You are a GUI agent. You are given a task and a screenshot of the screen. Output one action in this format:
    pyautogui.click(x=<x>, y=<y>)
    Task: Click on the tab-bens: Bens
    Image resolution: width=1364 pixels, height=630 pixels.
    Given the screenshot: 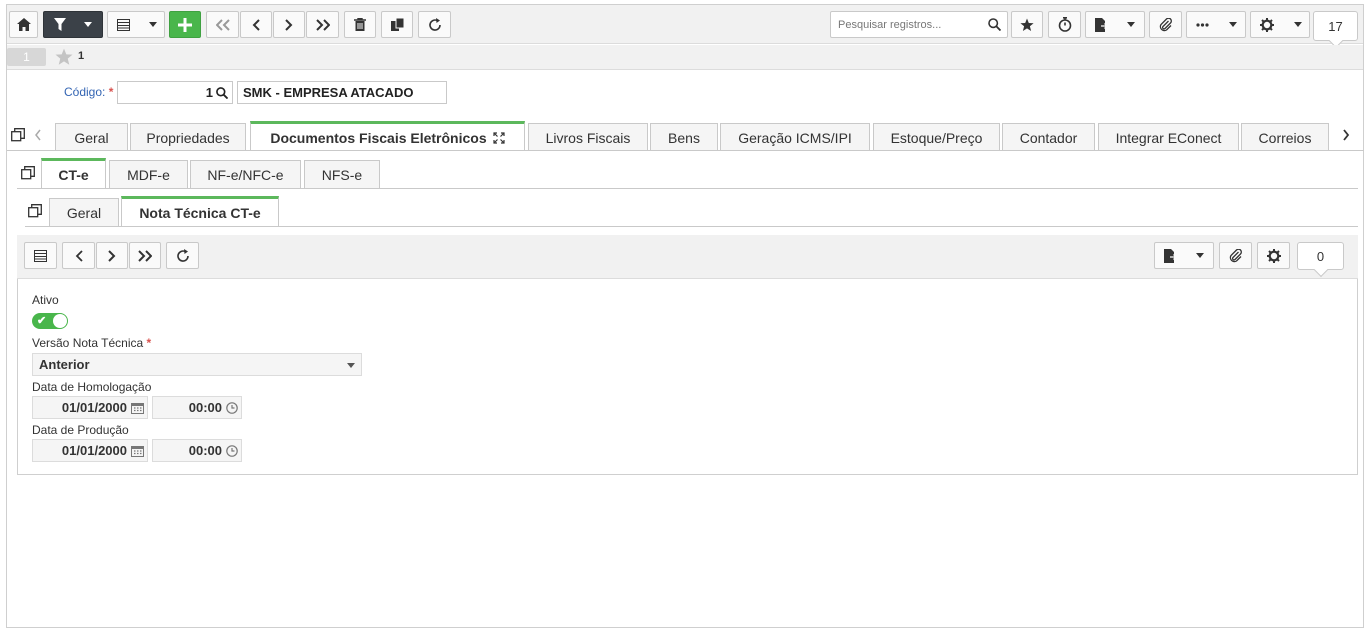 What is the action you would take?
    pyautogui.click(x=684, y=137)
    